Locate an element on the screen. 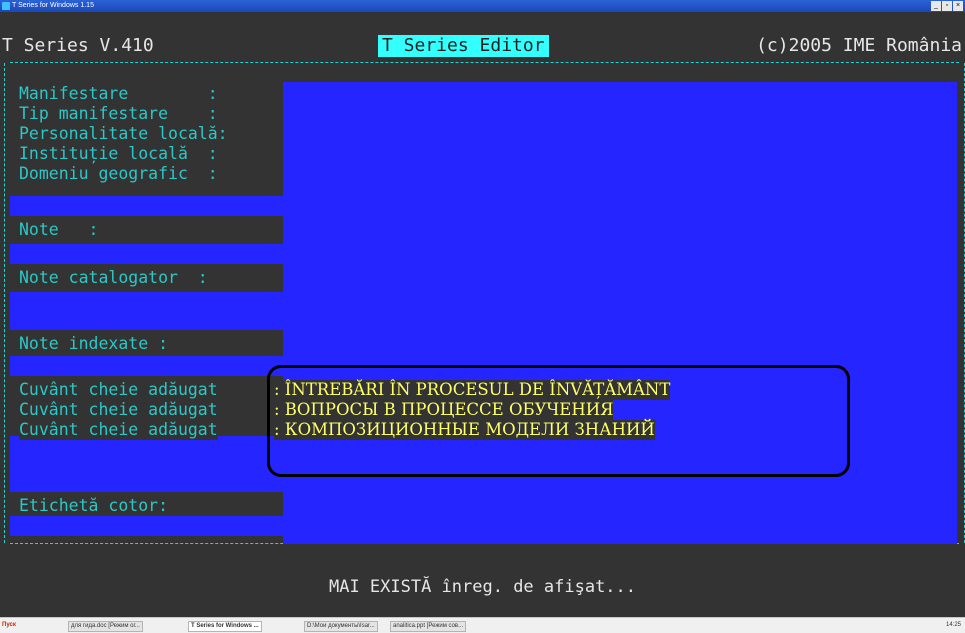 Image resolution: width=965 pixels, height=633 pixels. field-label-manifestare: Manifestare : is located at coordinates (118, 93).